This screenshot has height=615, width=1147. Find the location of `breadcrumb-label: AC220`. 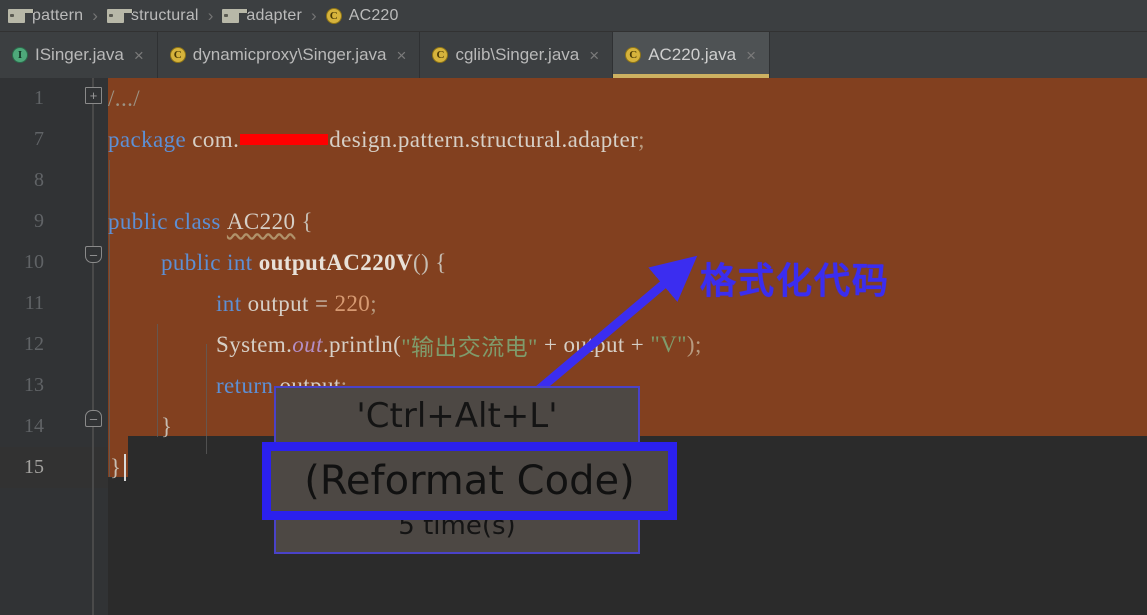

breadcrumb-label: AC220 is located at coordinates (373, 15).